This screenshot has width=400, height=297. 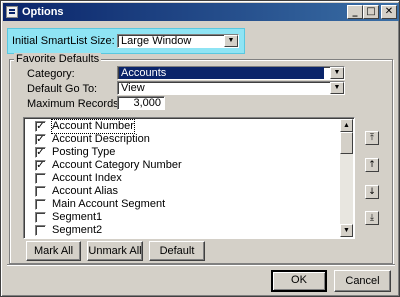 What do you see at coordinates (115, 251) in the screenshot?
I see `unmark-all-button: Unmark All` at bounding box center [115, 251].